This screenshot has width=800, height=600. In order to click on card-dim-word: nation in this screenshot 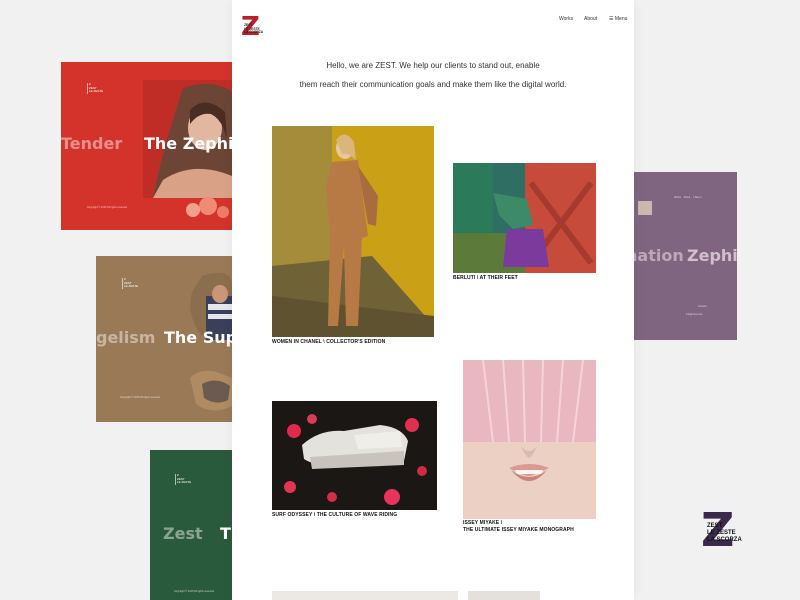, I will do `click(659, 255)`.